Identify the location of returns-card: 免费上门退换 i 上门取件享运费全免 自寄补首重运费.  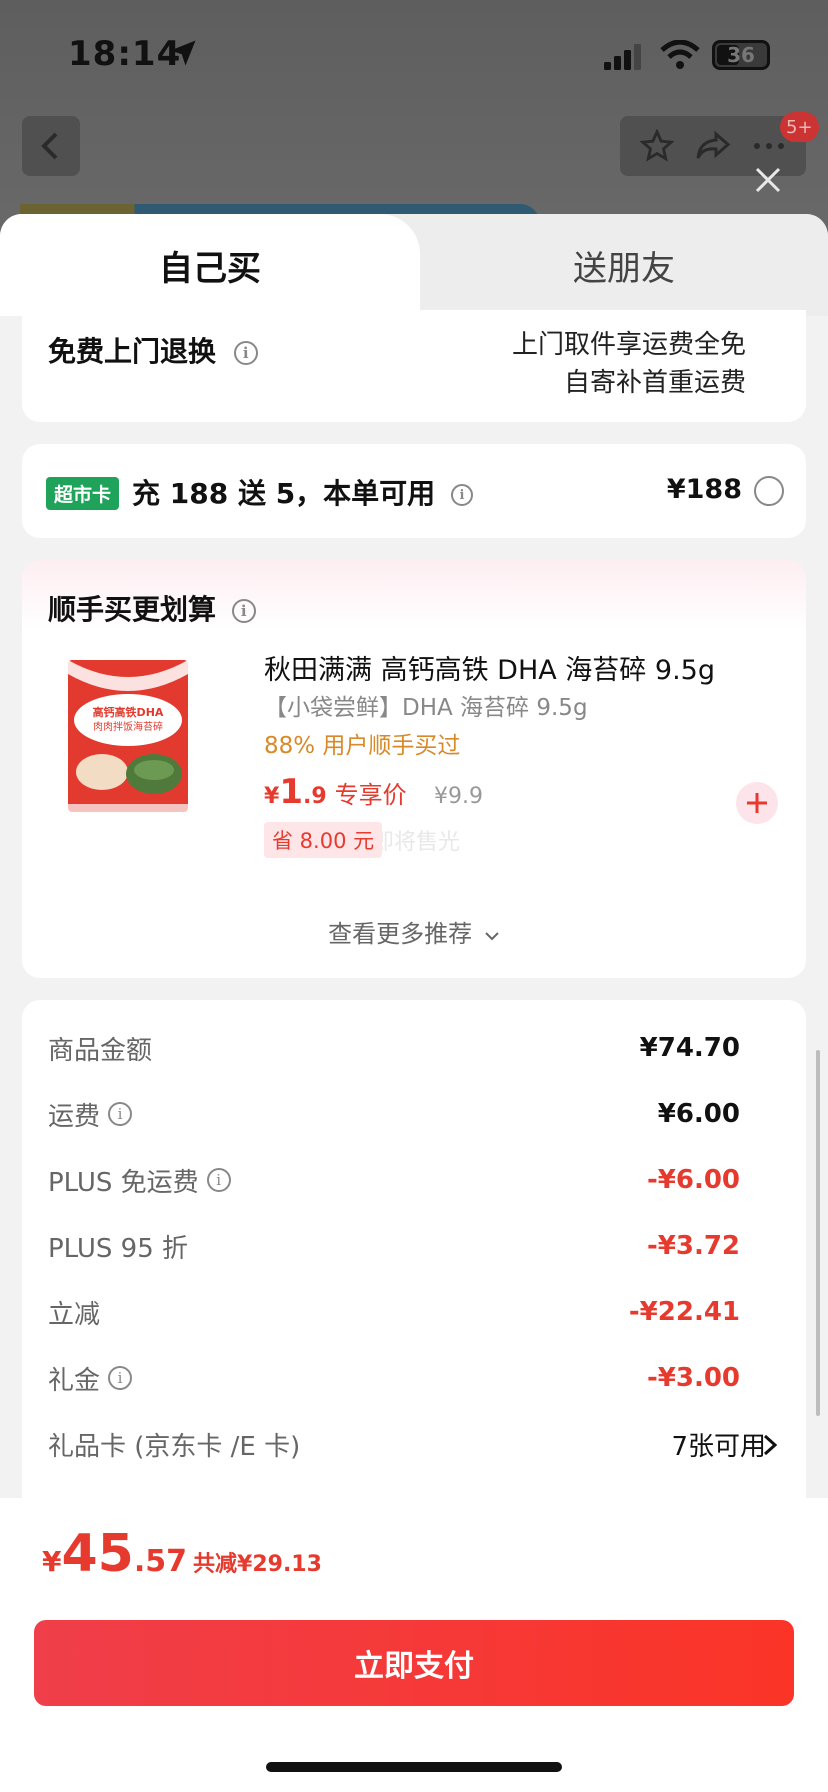
(414, 366).